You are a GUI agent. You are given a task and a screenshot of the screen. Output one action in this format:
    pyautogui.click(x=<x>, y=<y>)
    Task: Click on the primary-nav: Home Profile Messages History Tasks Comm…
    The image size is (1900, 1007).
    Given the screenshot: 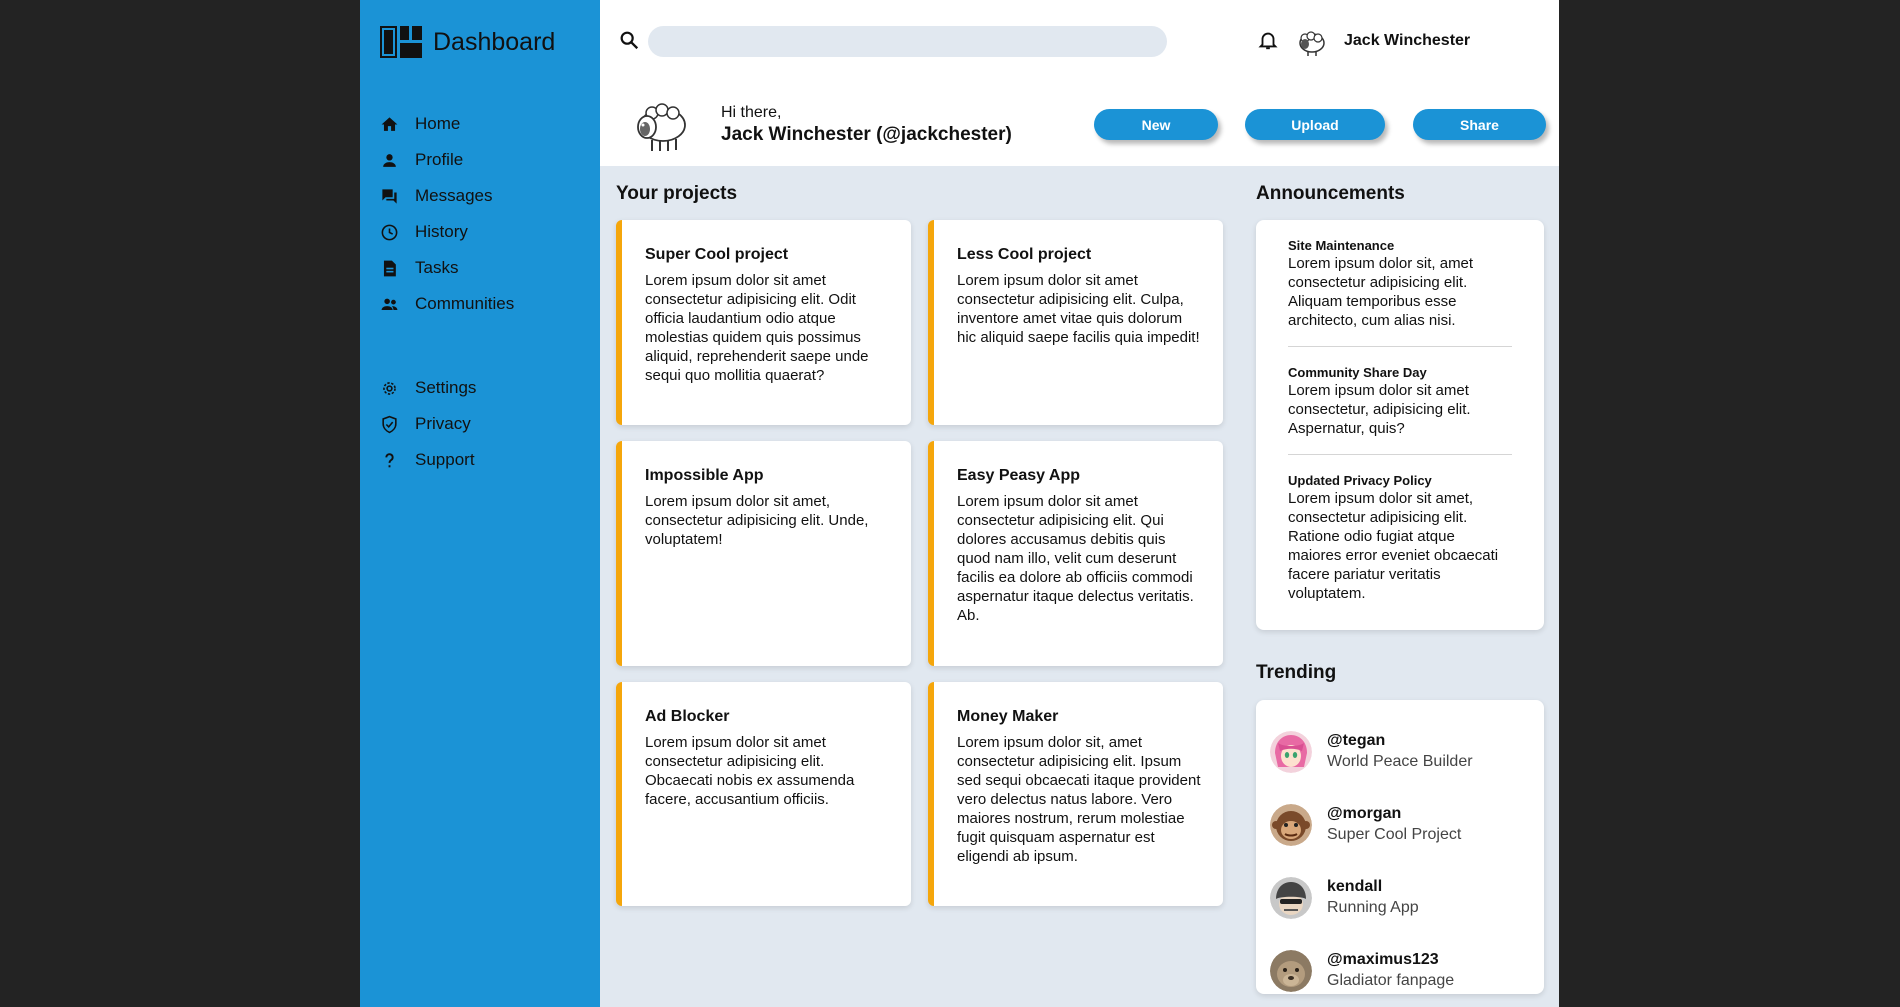 What is the action you would take?
    pyautogui.click(x=480, y=214)
    